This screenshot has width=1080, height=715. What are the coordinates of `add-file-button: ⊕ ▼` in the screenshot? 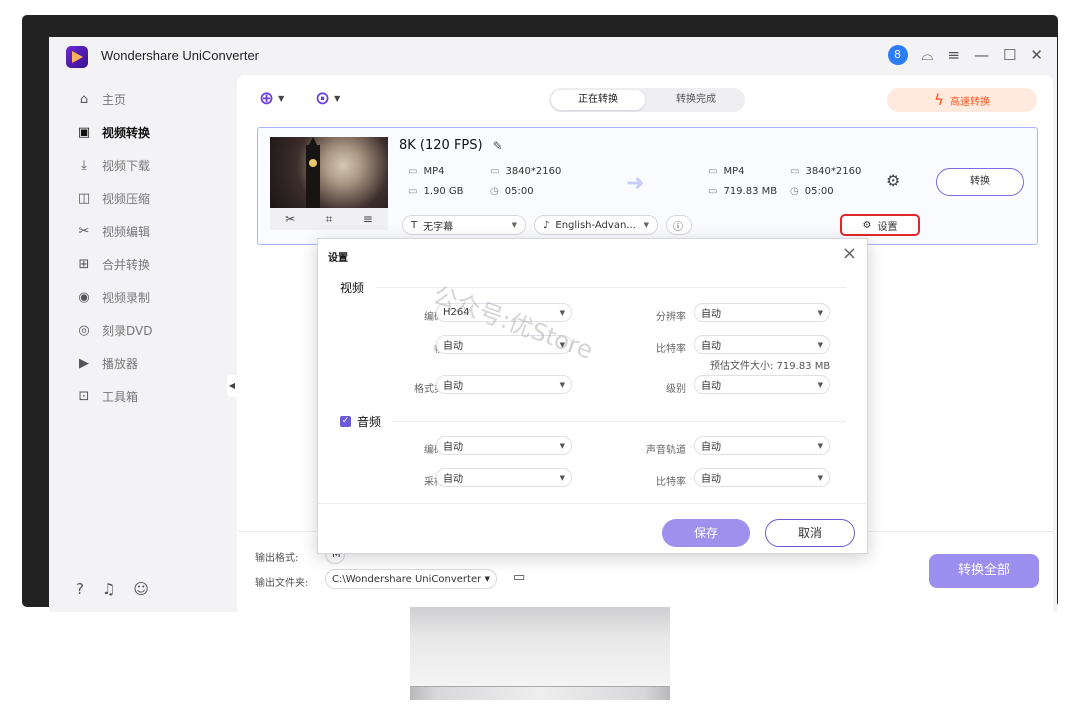 It's located at (271, 98).